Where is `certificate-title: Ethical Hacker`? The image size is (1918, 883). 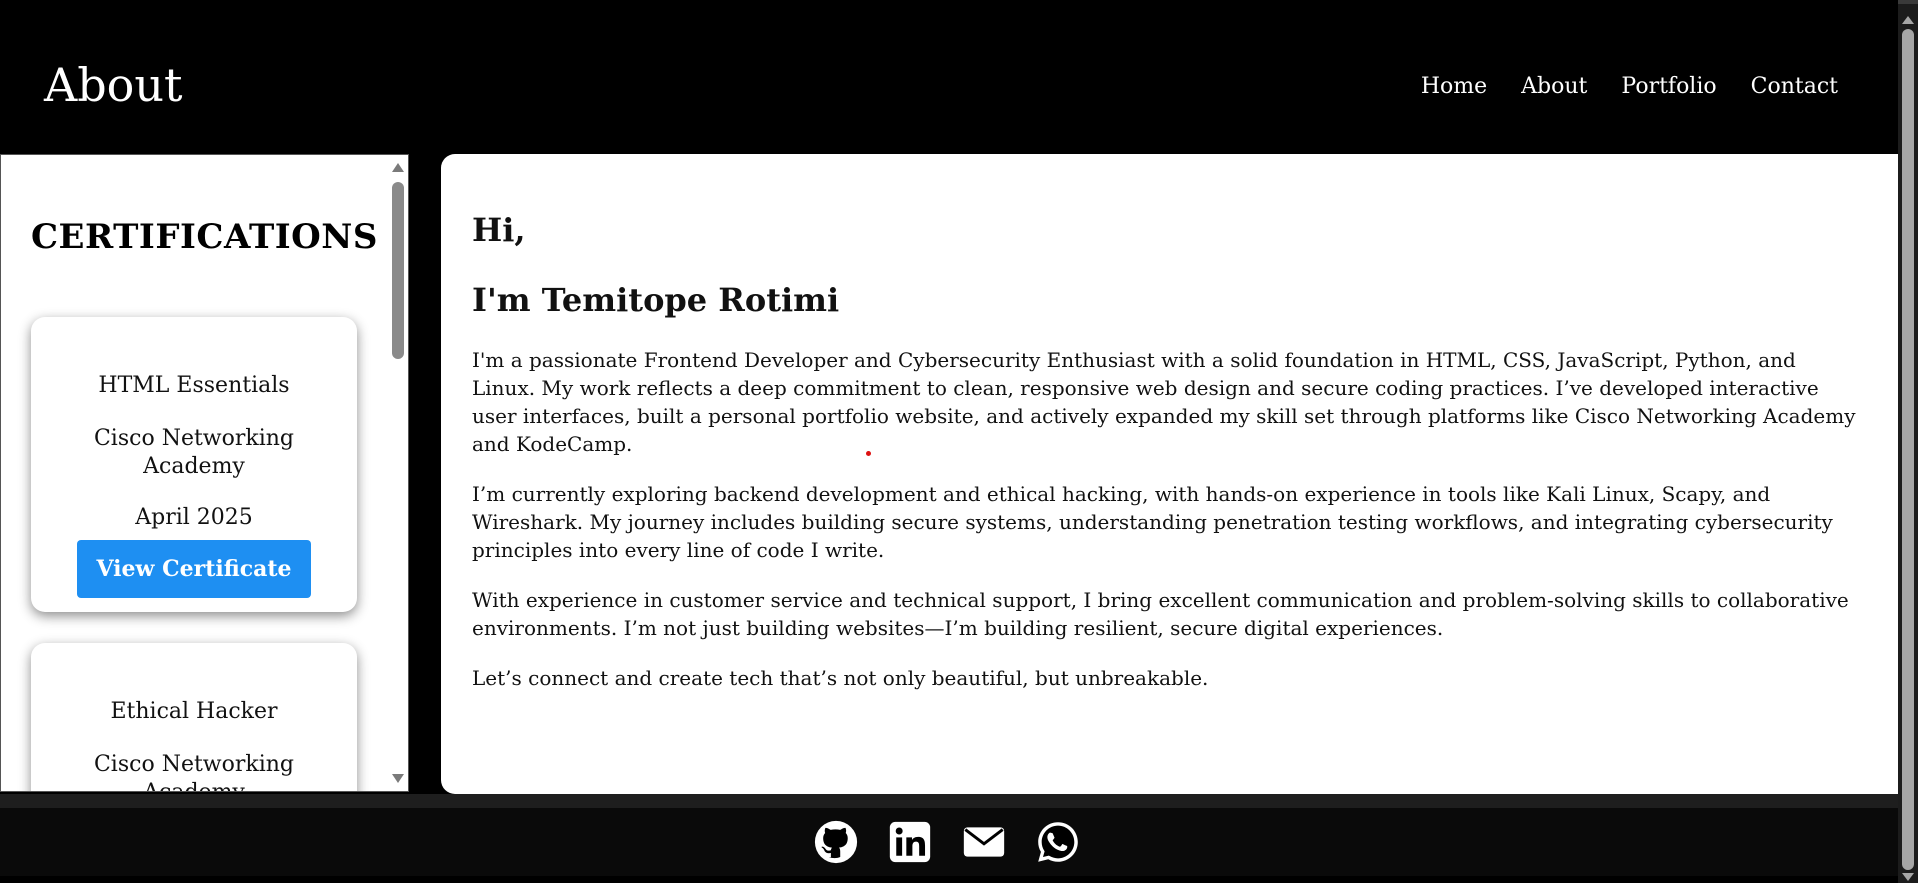 certificate-title: Ethical Hacker is located at coordinates (194, 711).